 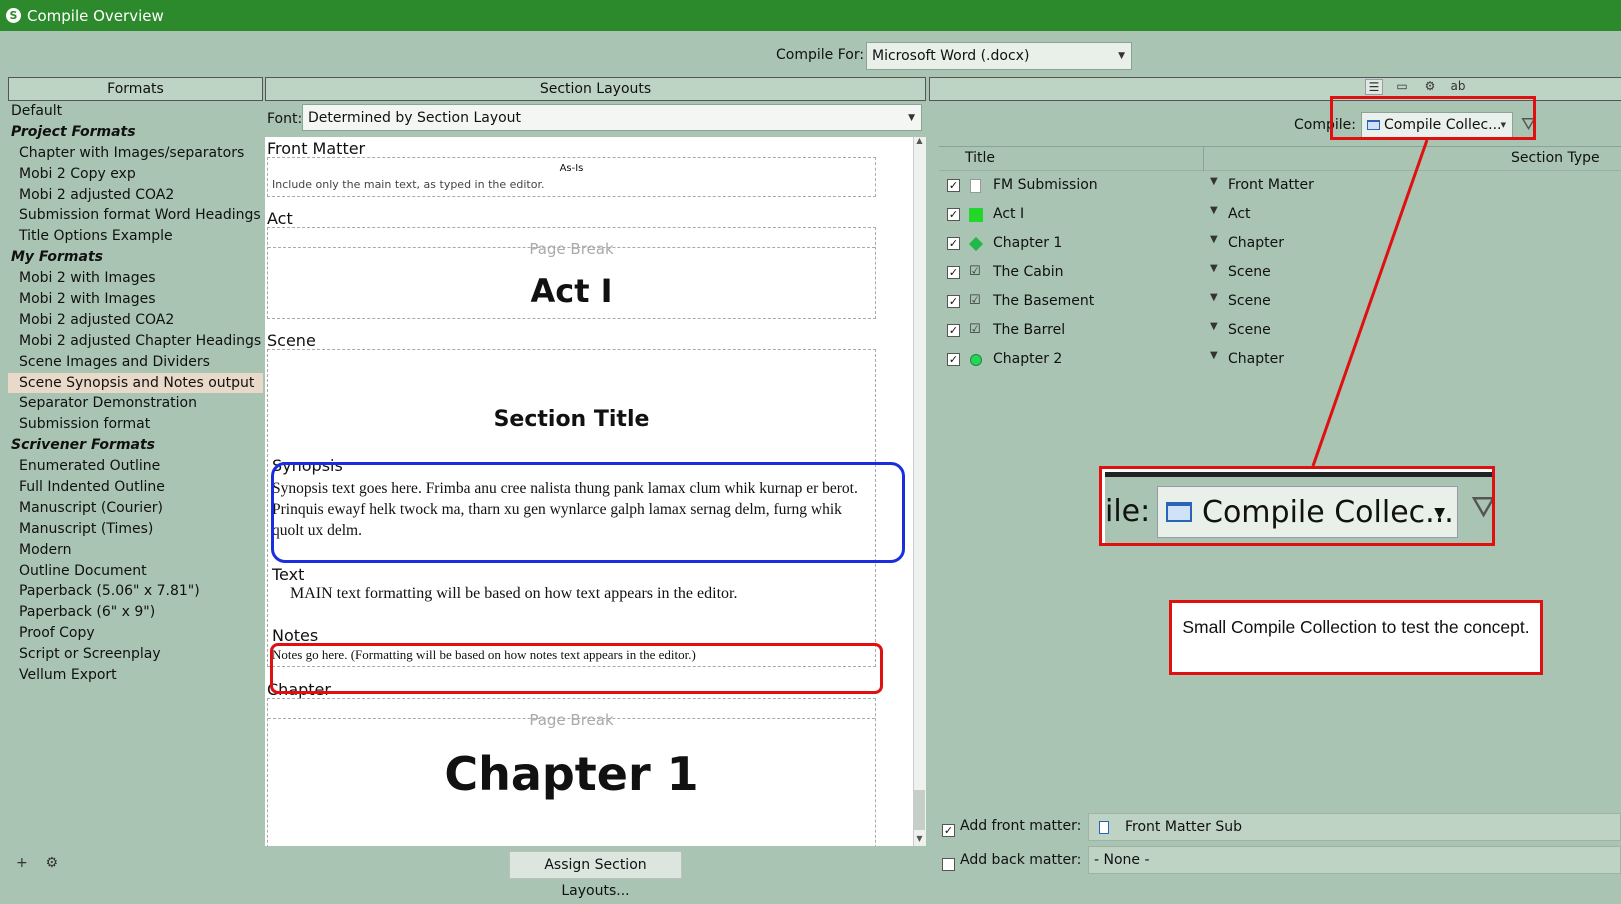 What do you see at coordinates (1439, 513) in the screenshot?
I see `chevron-down-icon: ▼` at bounding box center [1439, 513].